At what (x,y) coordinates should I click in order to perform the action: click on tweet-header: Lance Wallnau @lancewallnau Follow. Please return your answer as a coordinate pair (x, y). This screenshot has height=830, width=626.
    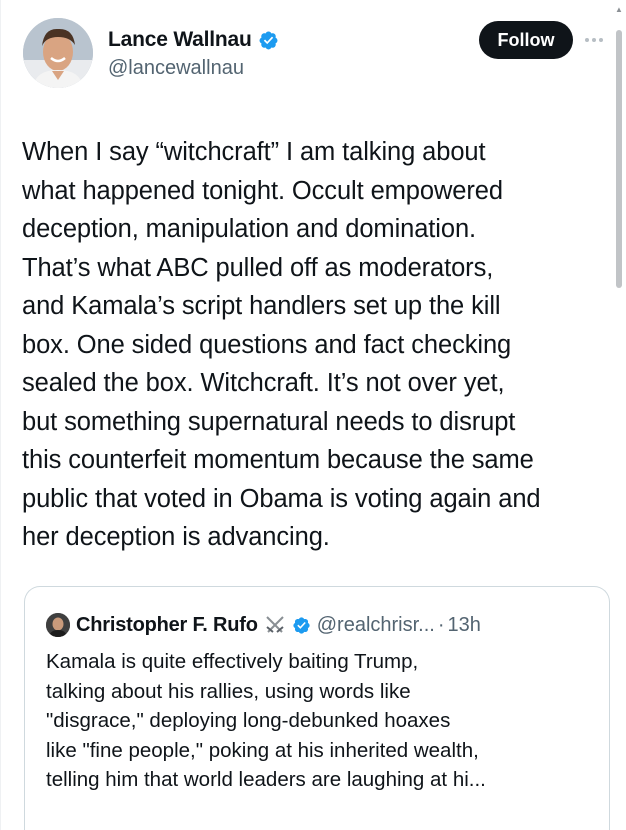
    Looking at the image, I should click on (316, 54).